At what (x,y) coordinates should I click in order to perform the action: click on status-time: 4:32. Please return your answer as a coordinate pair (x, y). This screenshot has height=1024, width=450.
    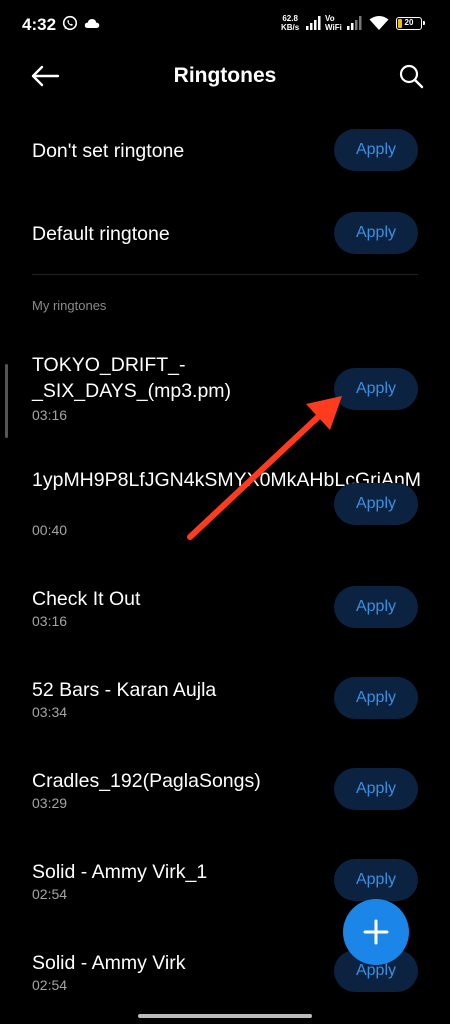
    Looking at the image, I should click on (39, 24).